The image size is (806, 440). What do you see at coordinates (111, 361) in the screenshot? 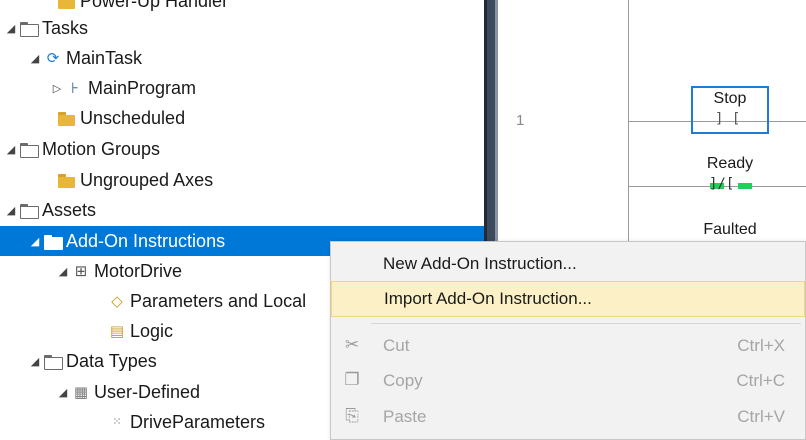
I see `tree-item-label: Data Types` at bounding box center [111, 361].